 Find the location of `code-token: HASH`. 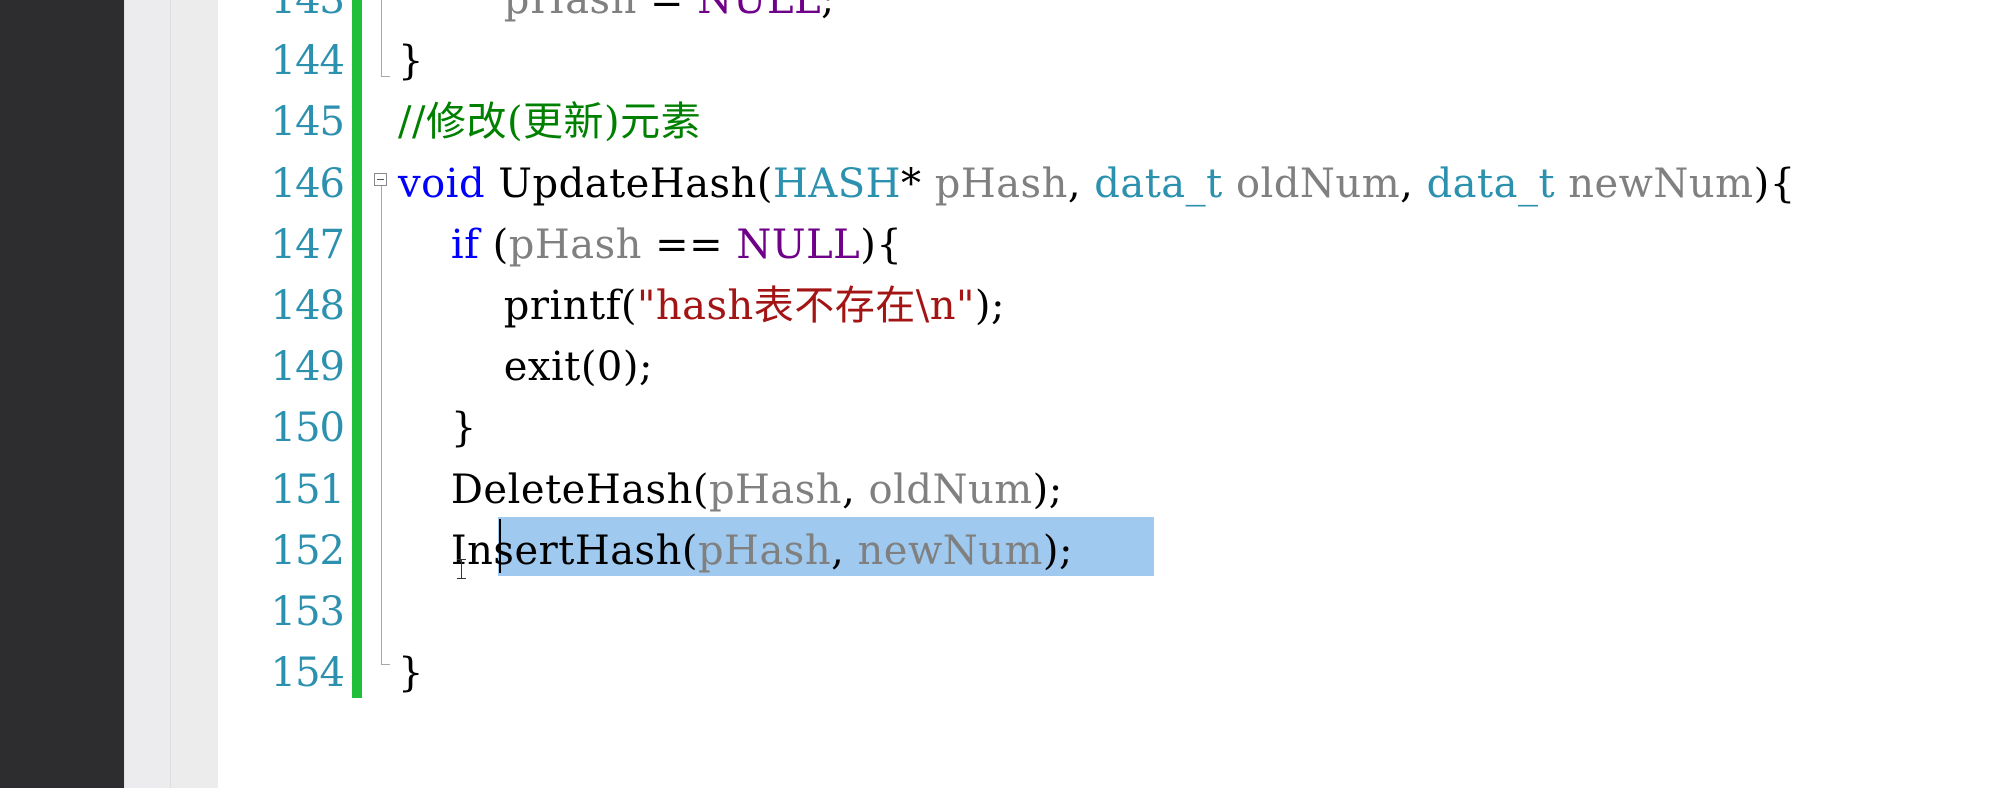

code-token: HASH is located at coordinates (836, 184).